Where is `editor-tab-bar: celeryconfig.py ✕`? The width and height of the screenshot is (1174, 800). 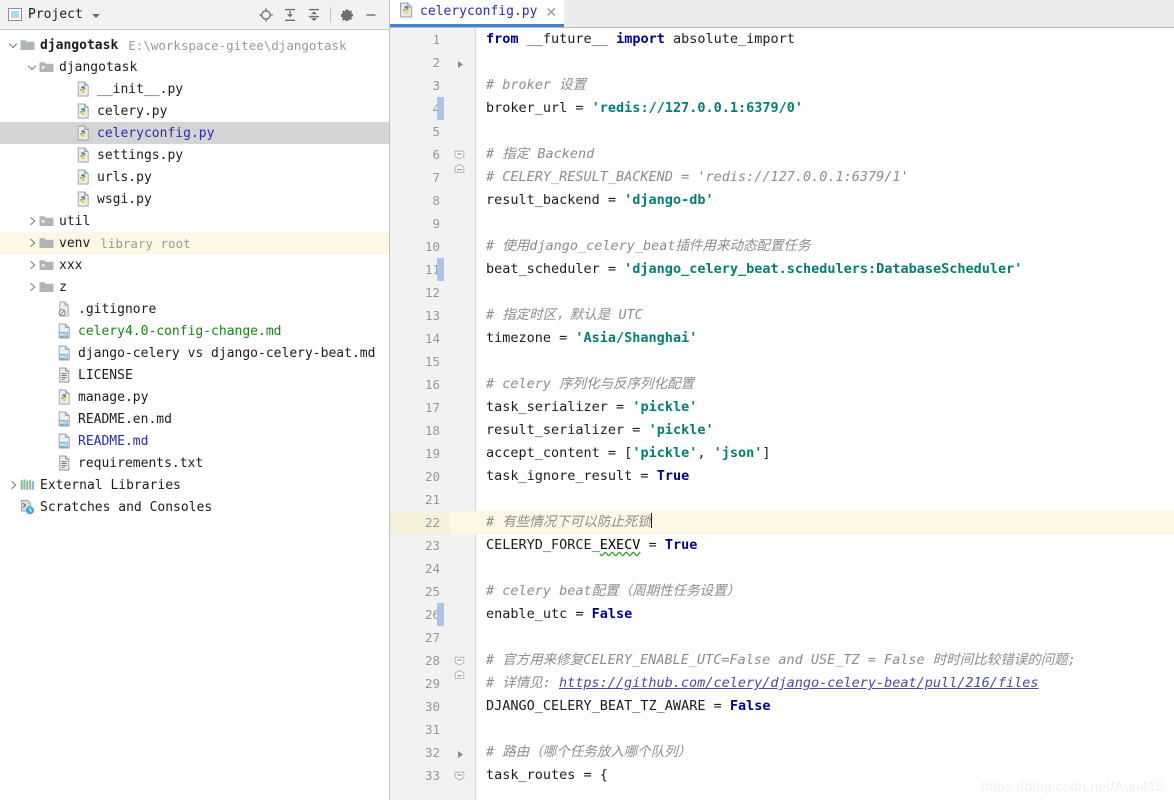 editor-tab-bar: celeryconfig.py ✕ is located at coordinates (782, 14).